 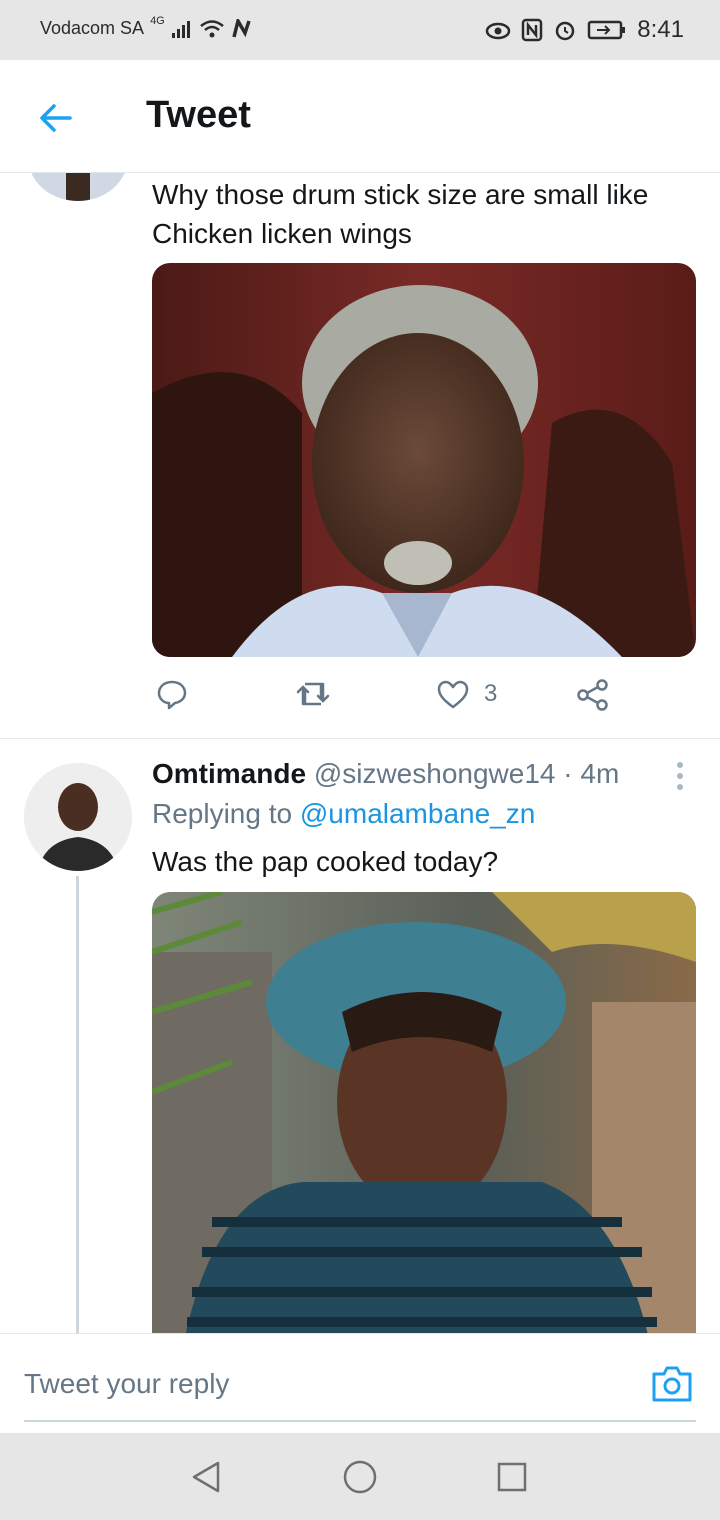 I want to click on mention-link: @umalambane_zn, so click(x=417, y=813).